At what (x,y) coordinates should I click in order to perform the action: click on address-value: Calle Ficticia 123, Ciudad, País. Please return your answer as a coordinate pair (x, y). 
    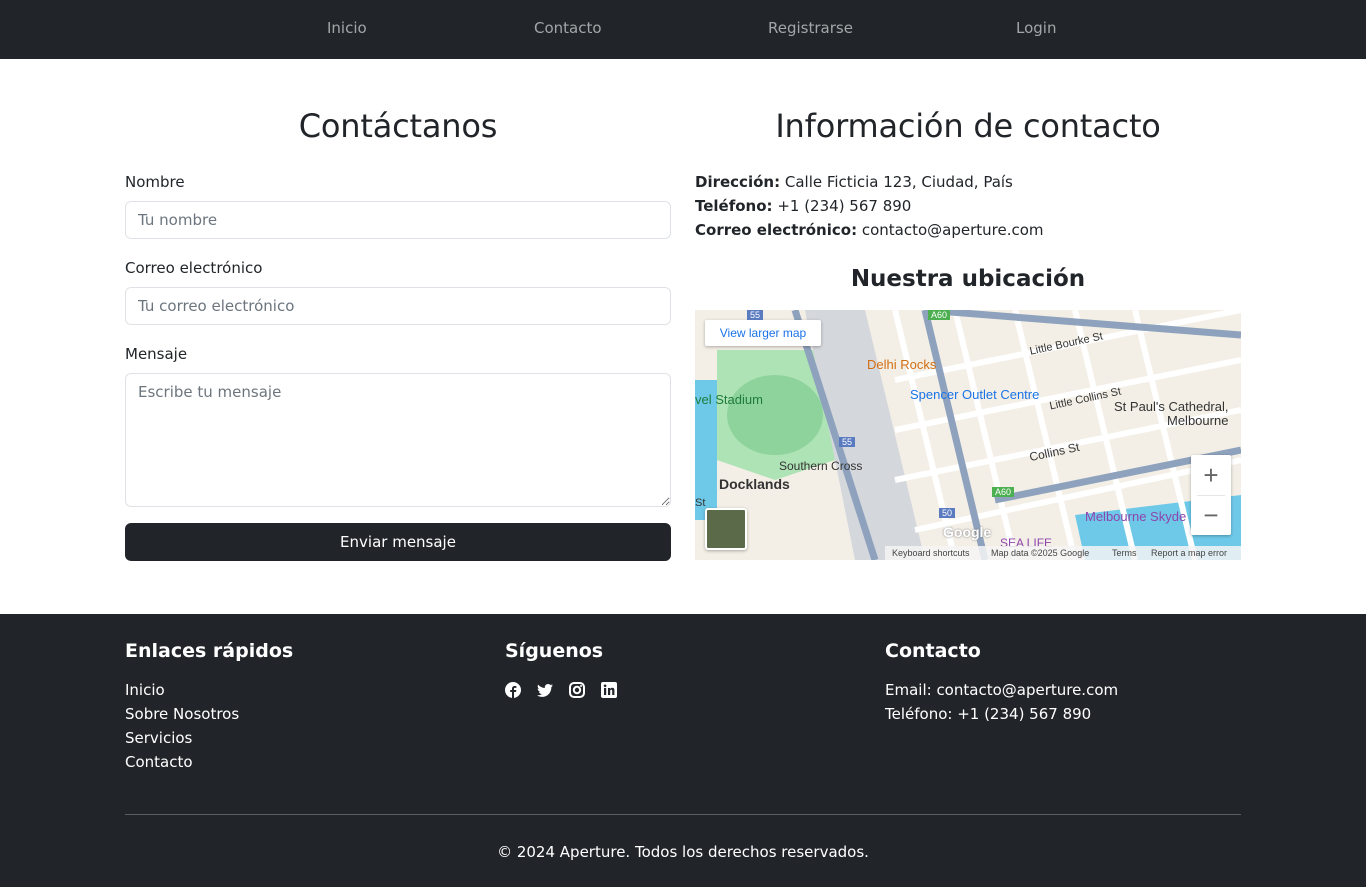
    Looking at the image, I should click on (898, 182).